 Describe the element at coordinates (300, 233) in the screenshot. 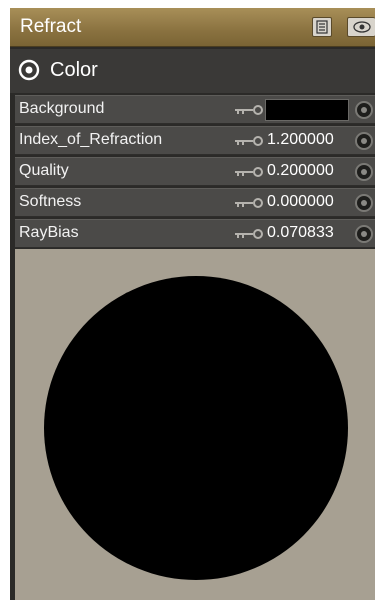

I see `property-value: 0.070833` at that location.